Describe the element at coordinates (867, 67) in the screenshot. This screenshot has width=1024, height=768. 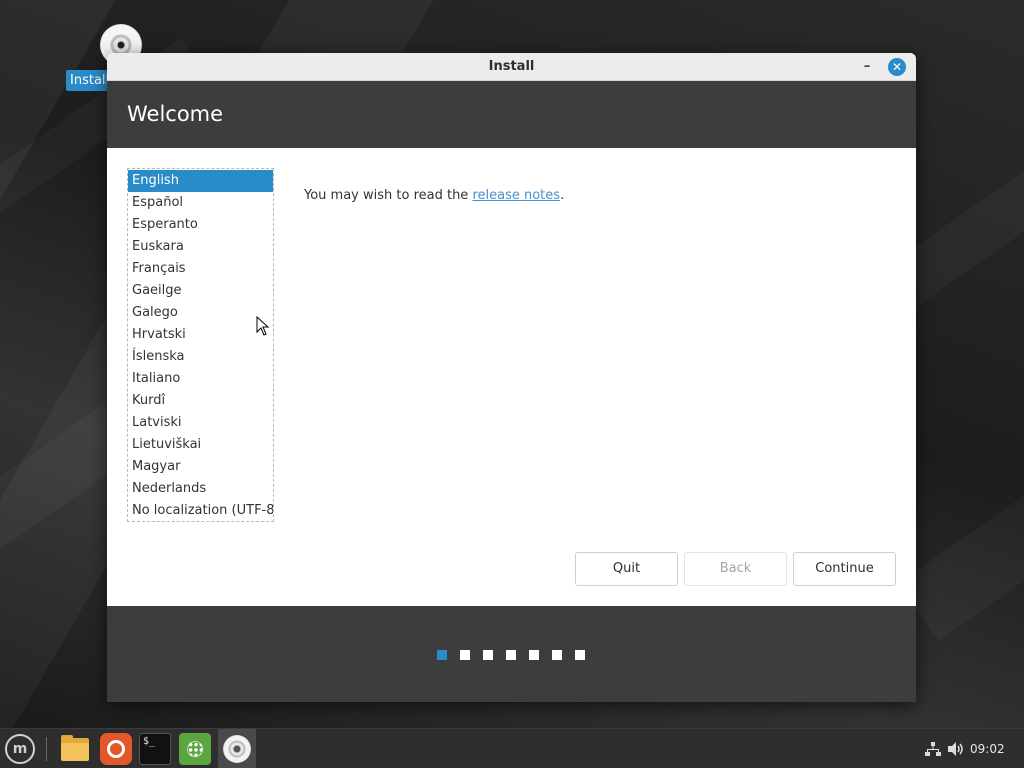
I see `minimize-button: –` at that location.